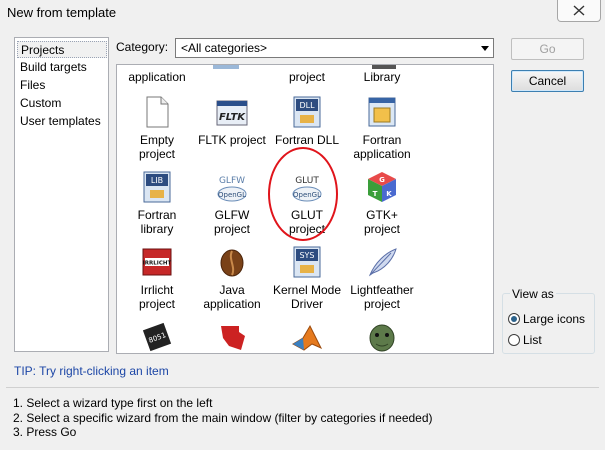  I want to click on close-button, so click(579, 11).